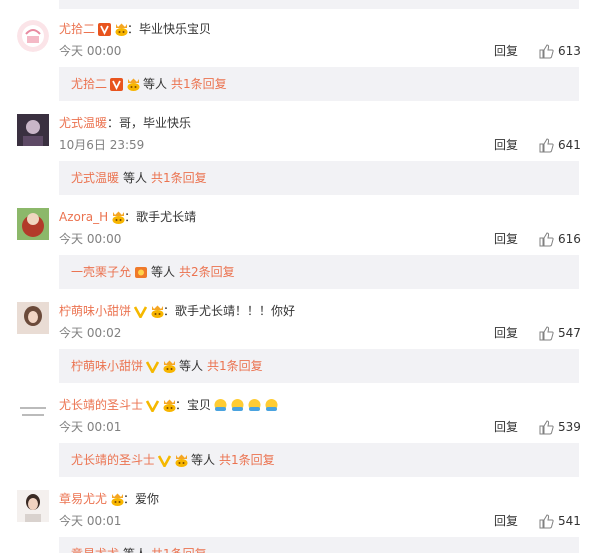 Image resolution: width=591 pixels, height=553 pixels. I want to click on comment-time: 今天 00:02, so click(90, 333).